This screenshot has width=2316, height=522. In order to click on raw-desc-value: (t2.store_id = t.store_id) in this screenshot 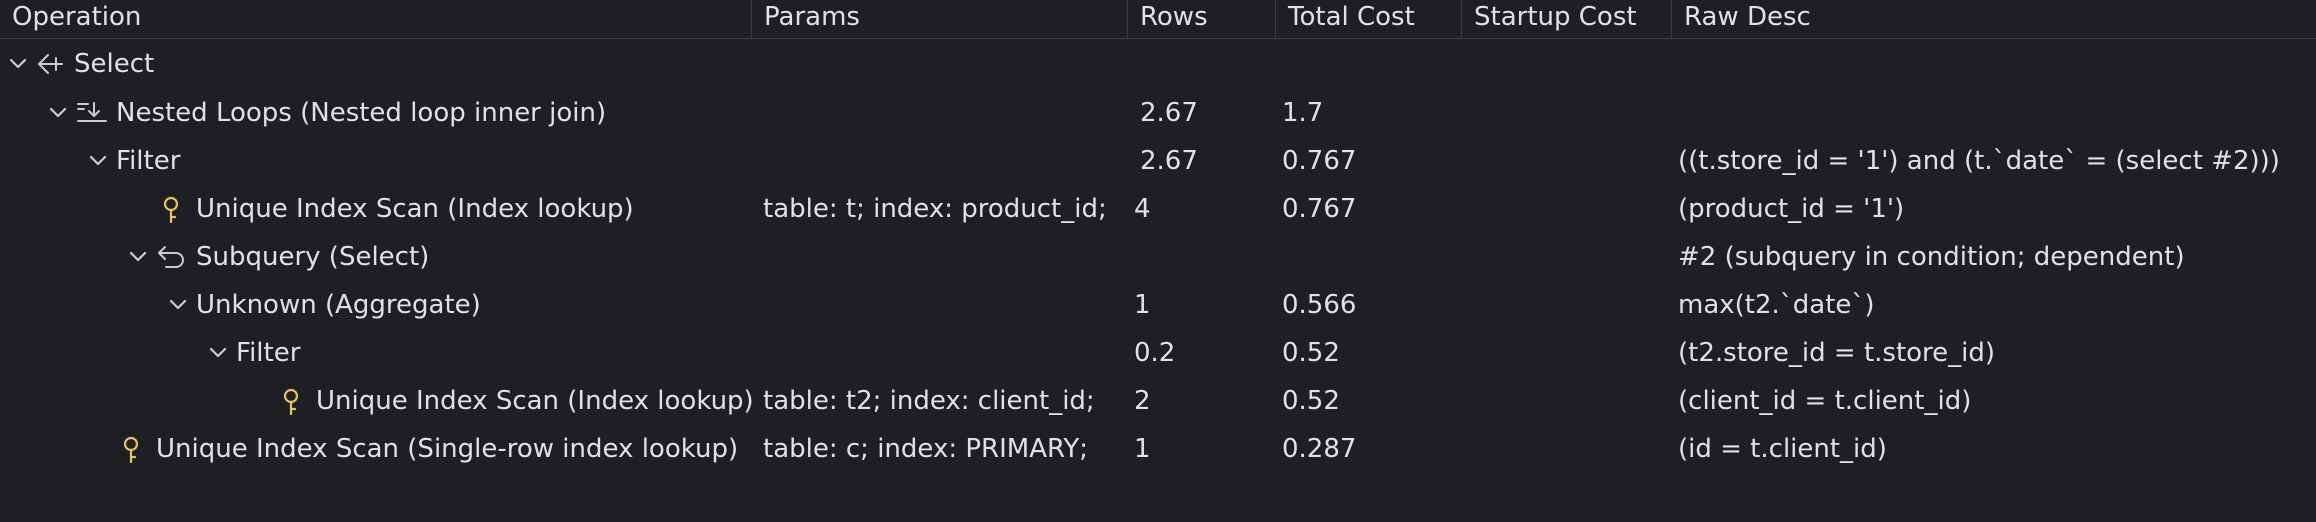, I will do `click(1837, 353)`.